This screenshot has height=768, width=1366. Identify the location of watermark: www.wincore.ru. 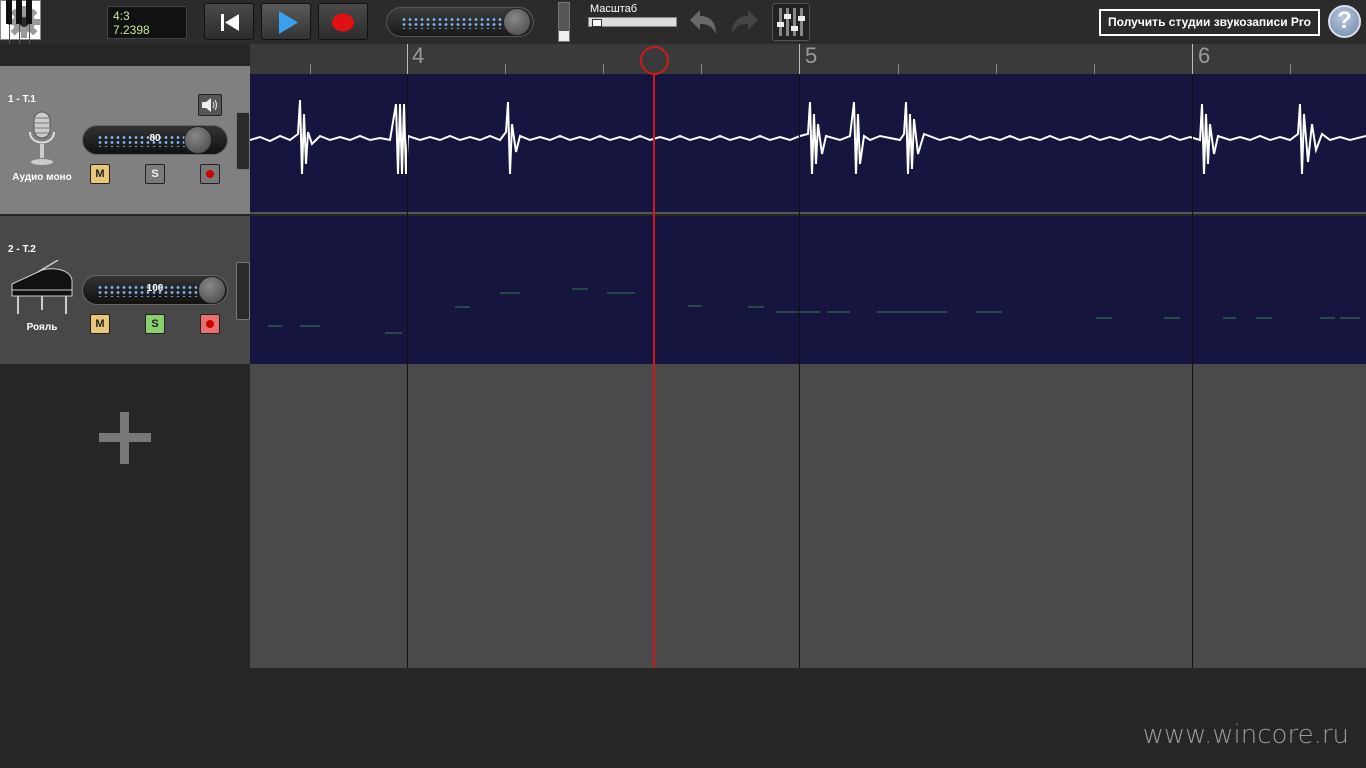
(1245, 735).